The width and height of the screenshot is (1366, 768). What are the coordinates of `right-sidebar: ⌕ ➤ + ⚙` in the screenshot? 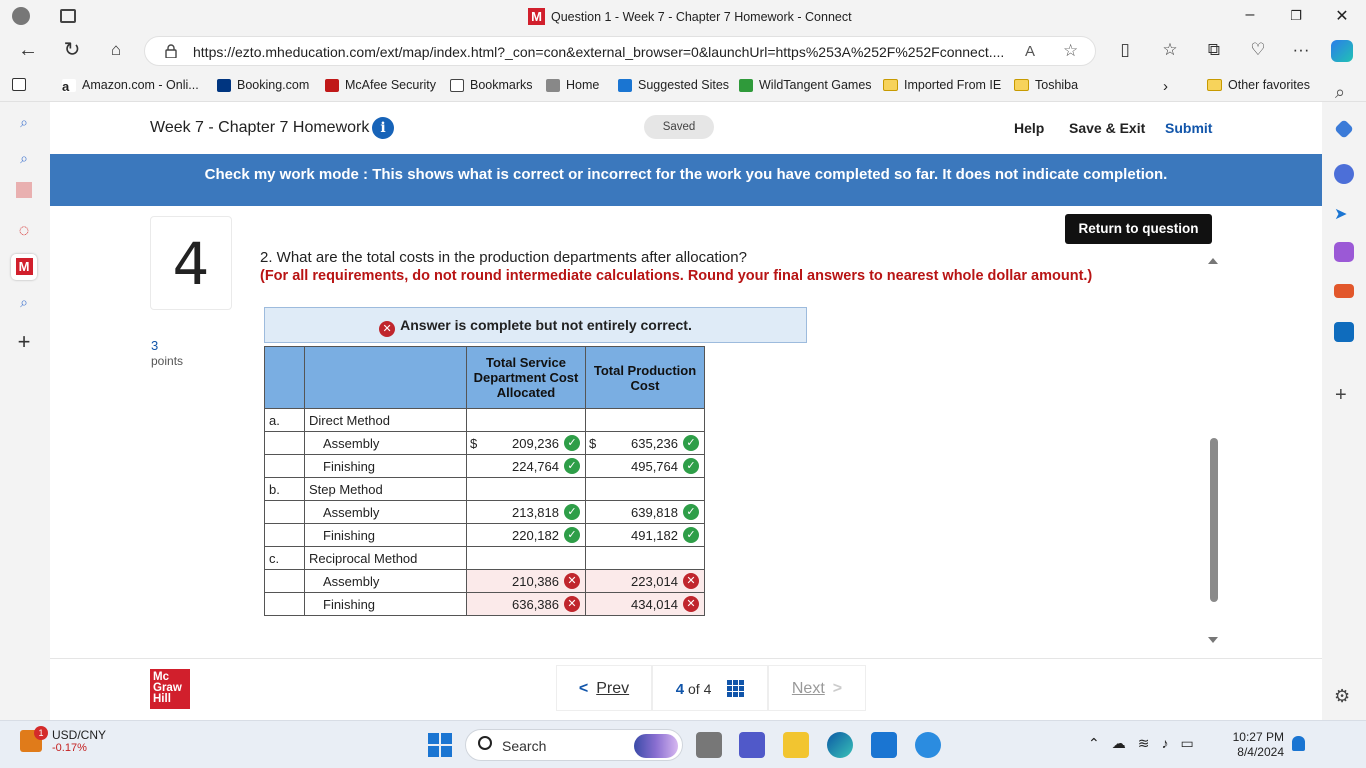 It's located at (1344, 401).